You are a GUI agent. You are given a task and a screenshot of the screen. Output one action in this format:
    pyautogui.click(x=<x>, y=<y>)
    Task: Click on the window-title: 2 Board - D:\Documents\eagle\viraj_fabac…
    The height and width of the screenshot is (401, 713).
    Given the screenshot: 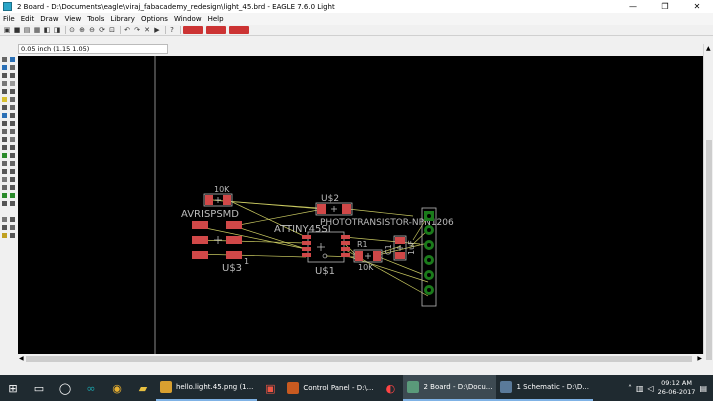 What is the action you would take?
    pyautogui.click(x=176, y=6)
    